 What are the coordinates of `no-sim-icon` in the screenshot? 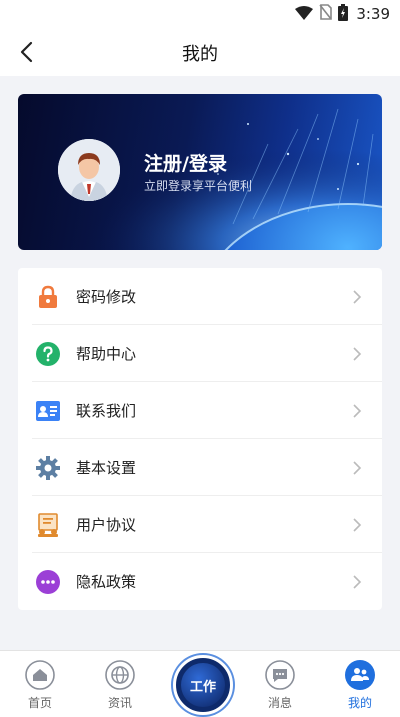 It's located at (326, 14).